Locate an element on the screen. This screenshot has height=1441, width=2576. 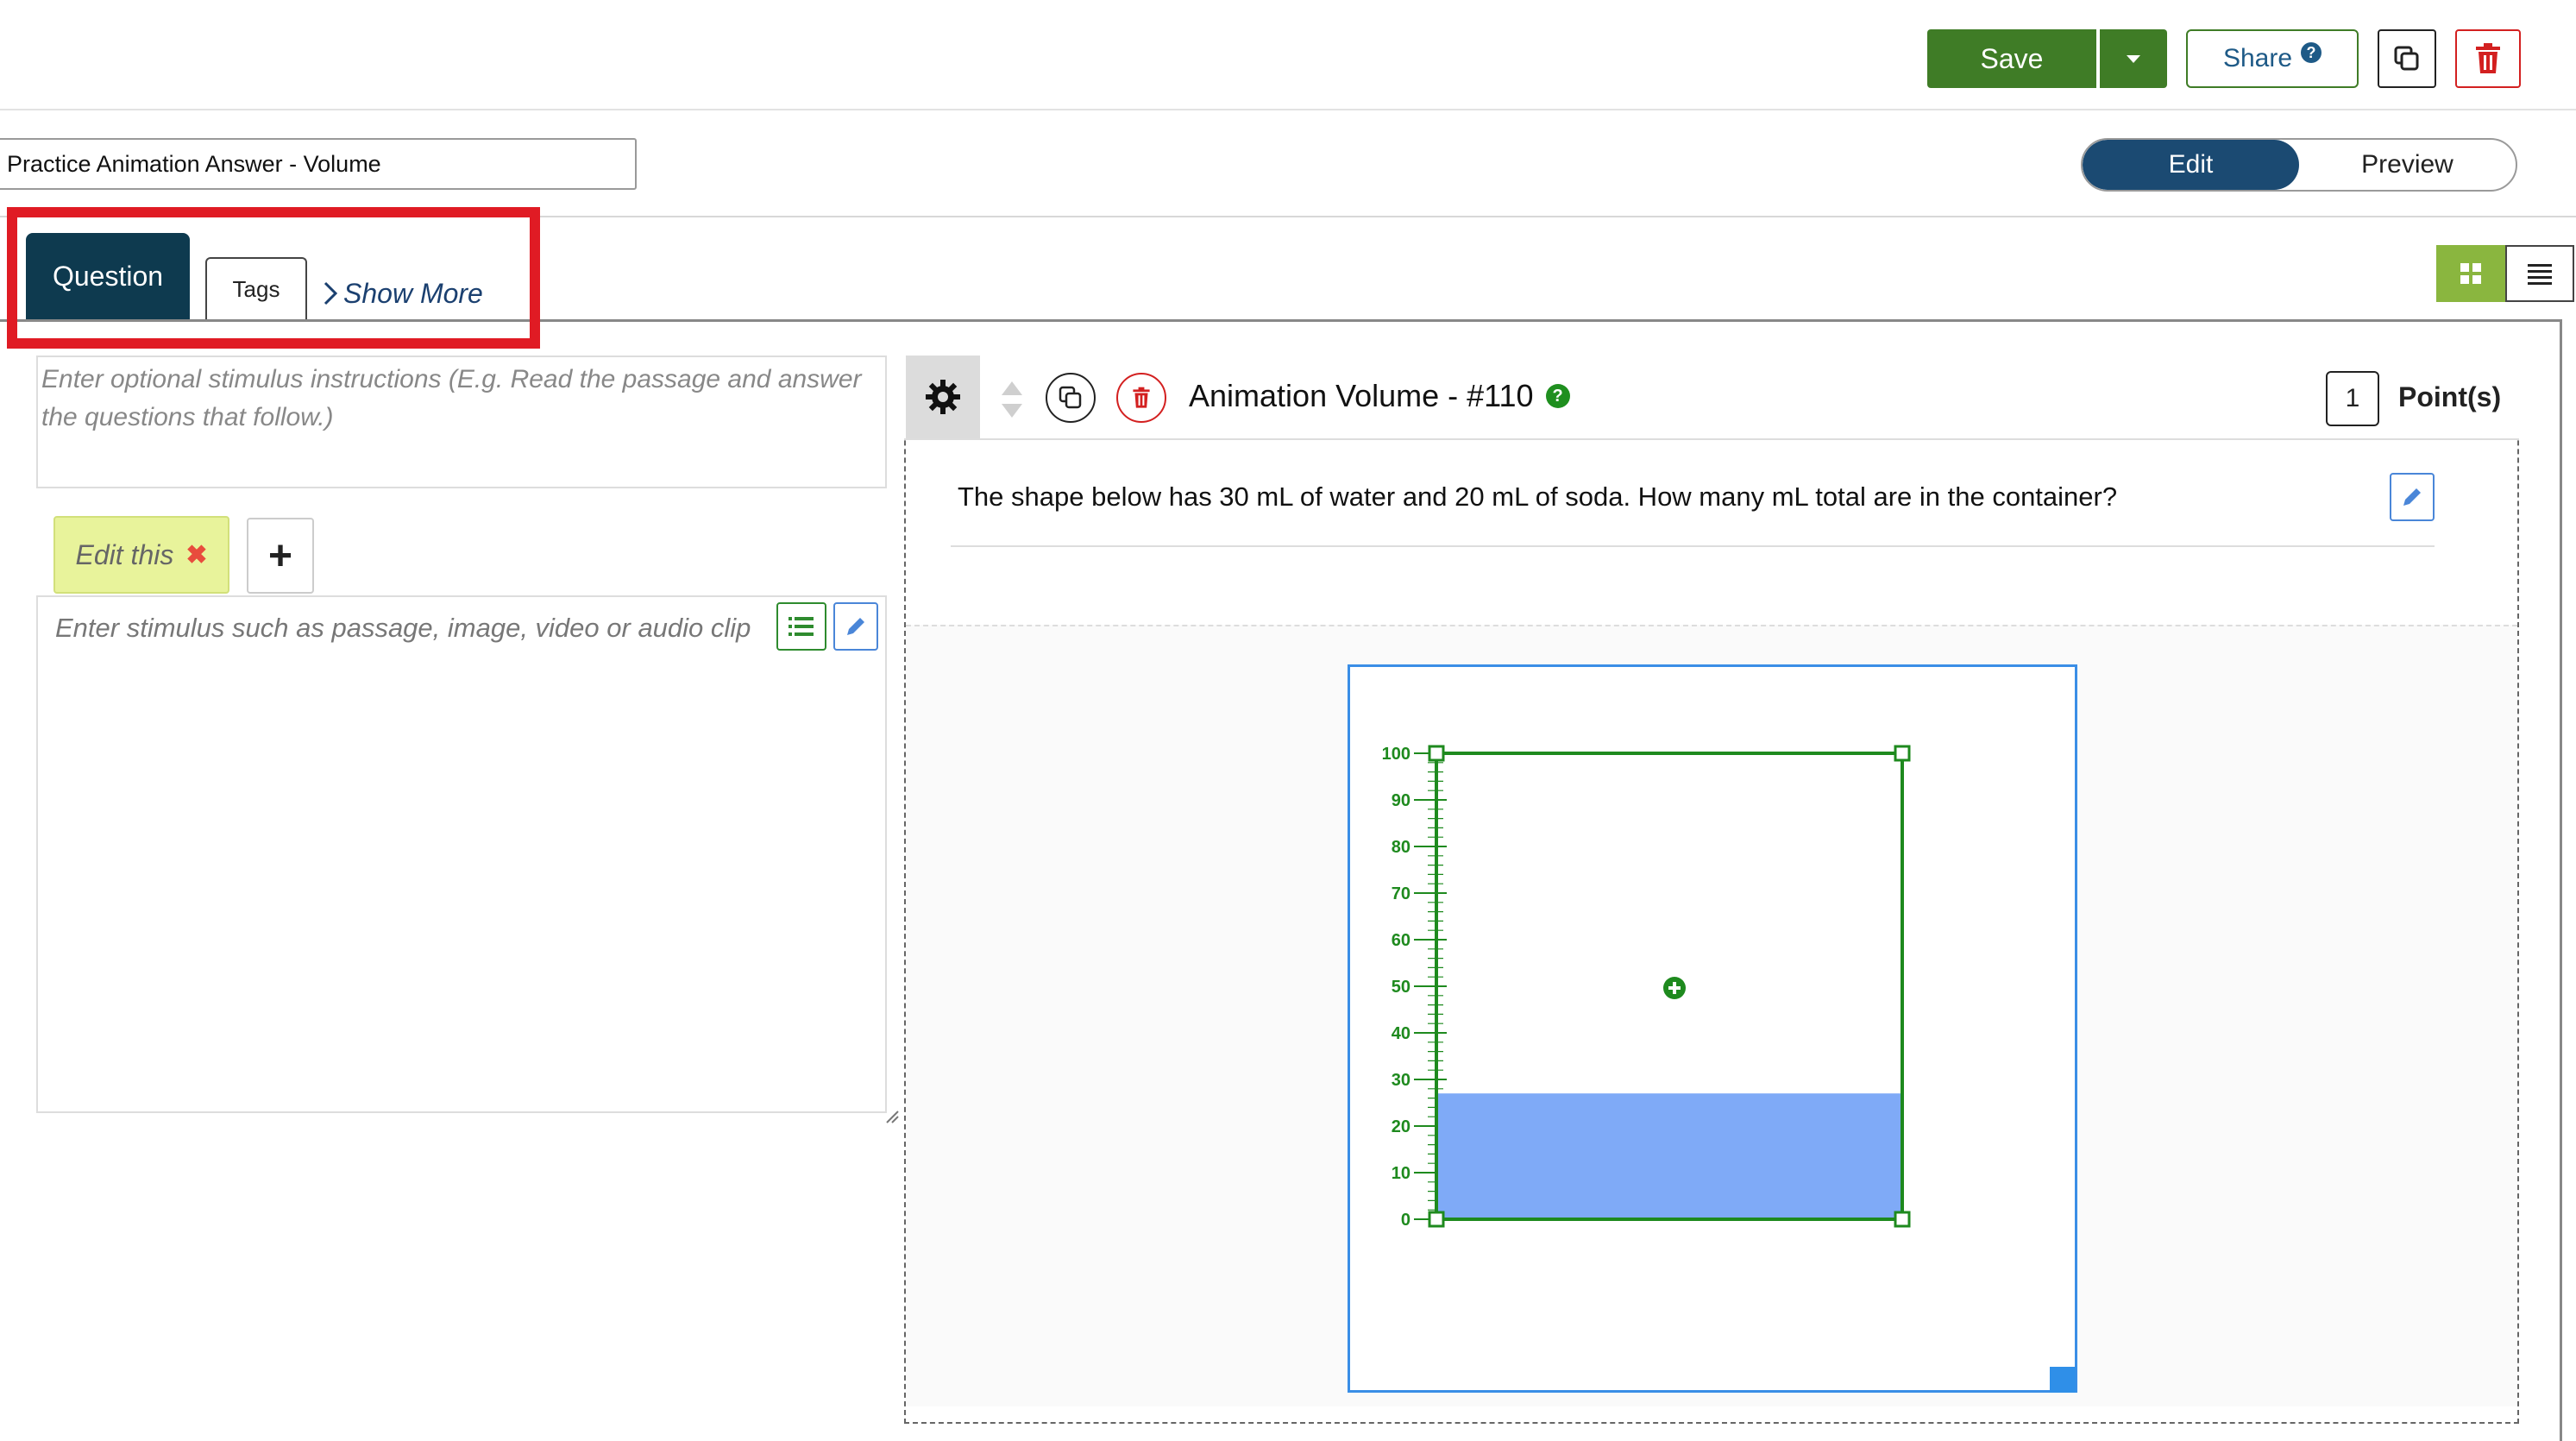
delete-button is located at coordinates (2488, 58).